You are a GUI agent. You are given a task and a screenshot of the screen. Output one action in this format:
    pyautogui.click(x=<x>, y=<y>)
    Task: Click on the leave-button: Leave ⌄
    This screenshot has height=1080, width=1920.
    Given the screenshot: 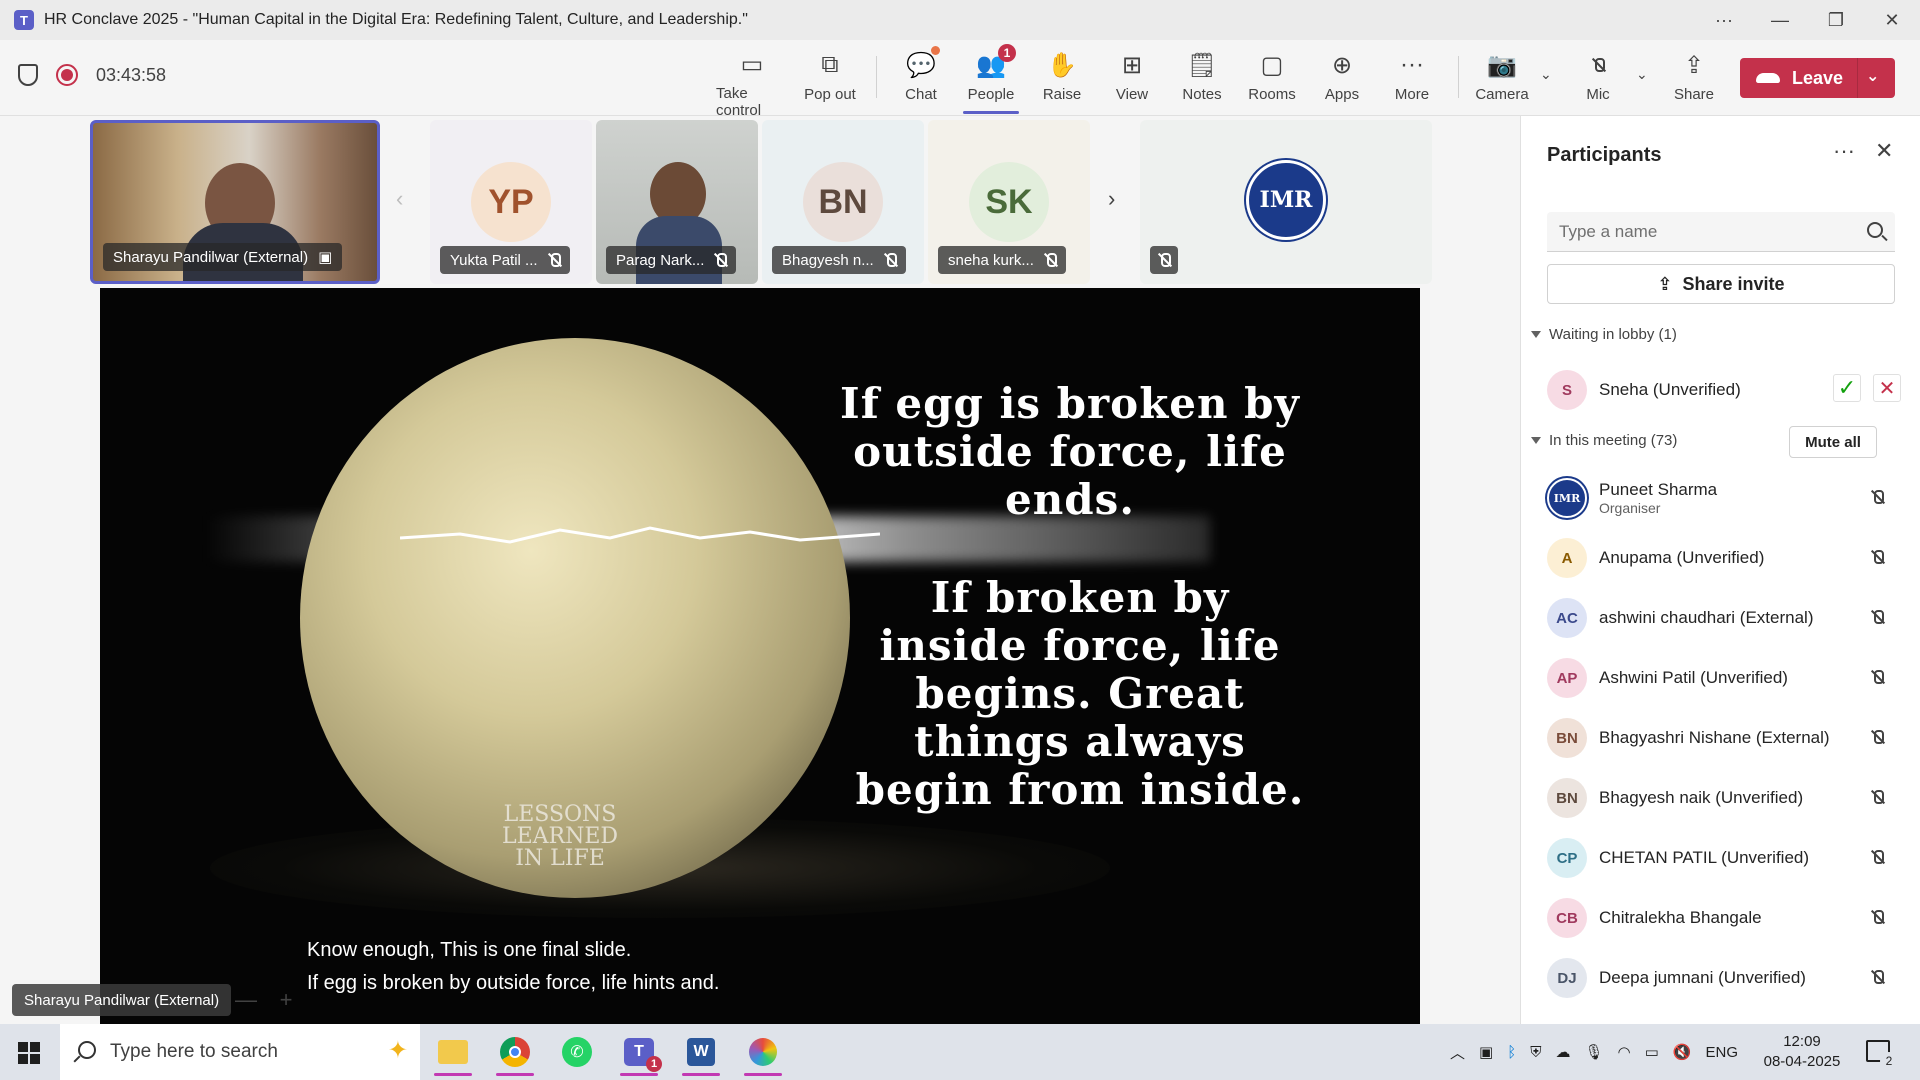 What is the action you would take?
    pyautogui.click(x=1817, y=78)
    